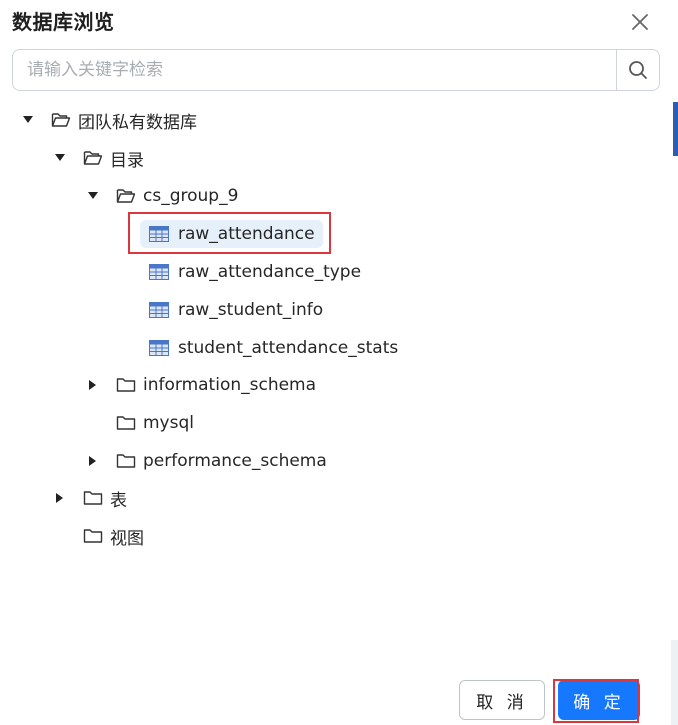 This screenshot has width=678, height=725. Describe the element at coordinates (230, 385) in the screenshot. I see `tree-label: information_schema` at that location.